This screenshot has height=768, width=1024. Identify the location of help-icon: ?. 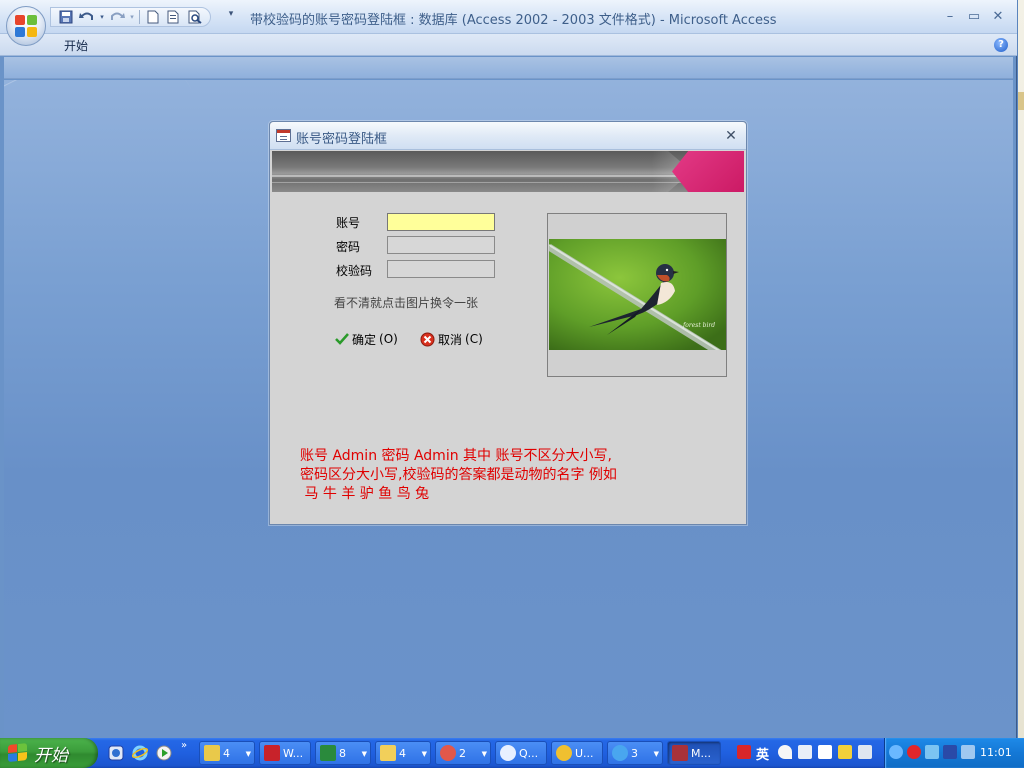
(1001, 45).